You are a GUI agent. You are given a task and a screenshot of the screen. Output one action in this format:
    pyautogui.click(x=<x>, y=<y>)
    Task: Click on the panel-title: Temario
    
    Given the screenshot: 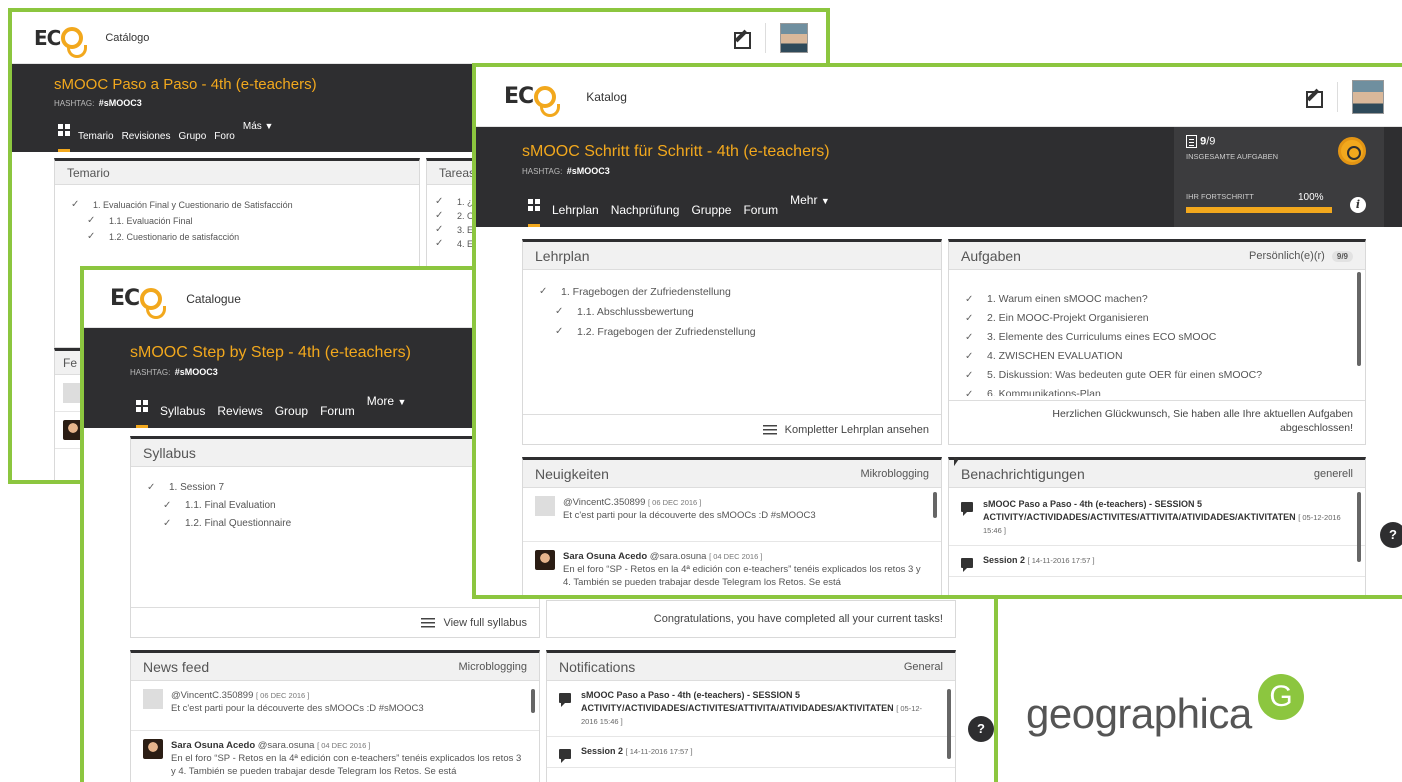 What is the action you would take?
    pyautogui.click(x=237, y=173)
    